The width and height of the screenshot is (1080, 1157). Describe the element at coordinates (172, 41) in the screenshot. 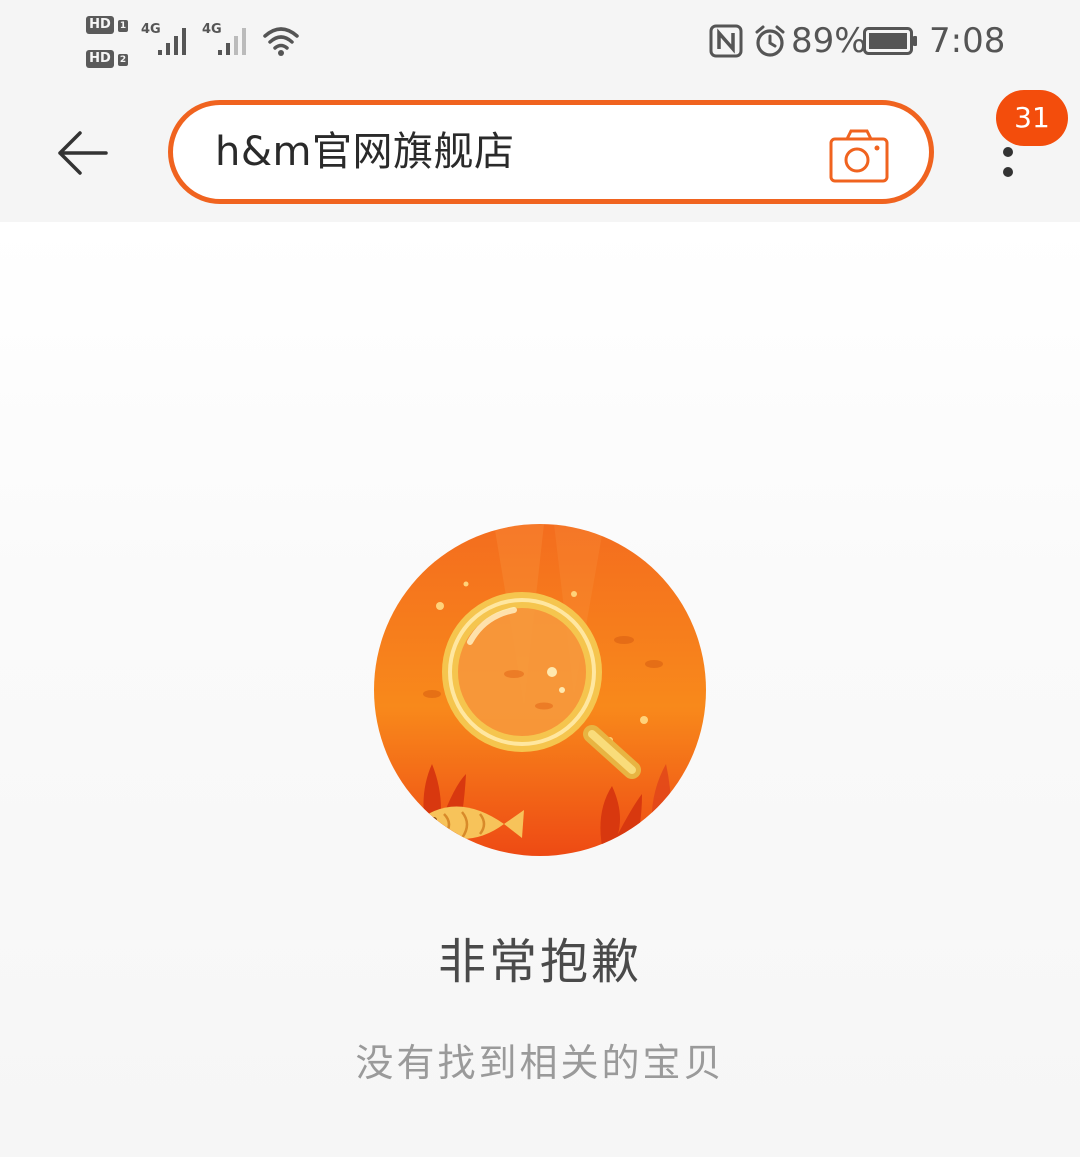

I see `signal-icon` at that location.